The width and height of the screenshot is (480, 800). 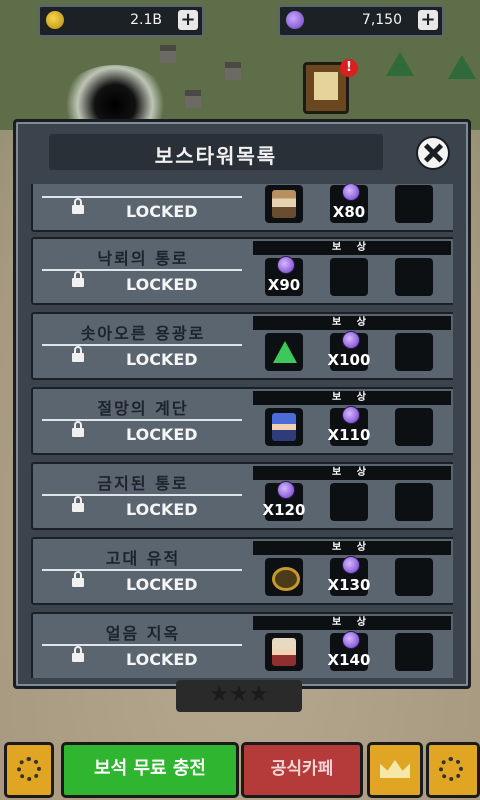 What do you see at coordinates (349, 651) in the screenshot?
I see `reward-slot: X140` at bounding box center [349, 651].